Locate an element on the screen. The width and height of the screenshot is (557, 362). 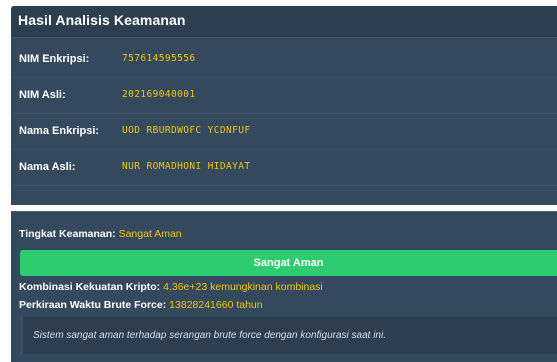
encrypted-nim-value: 757614595556 is located at coordinates (159, 58).